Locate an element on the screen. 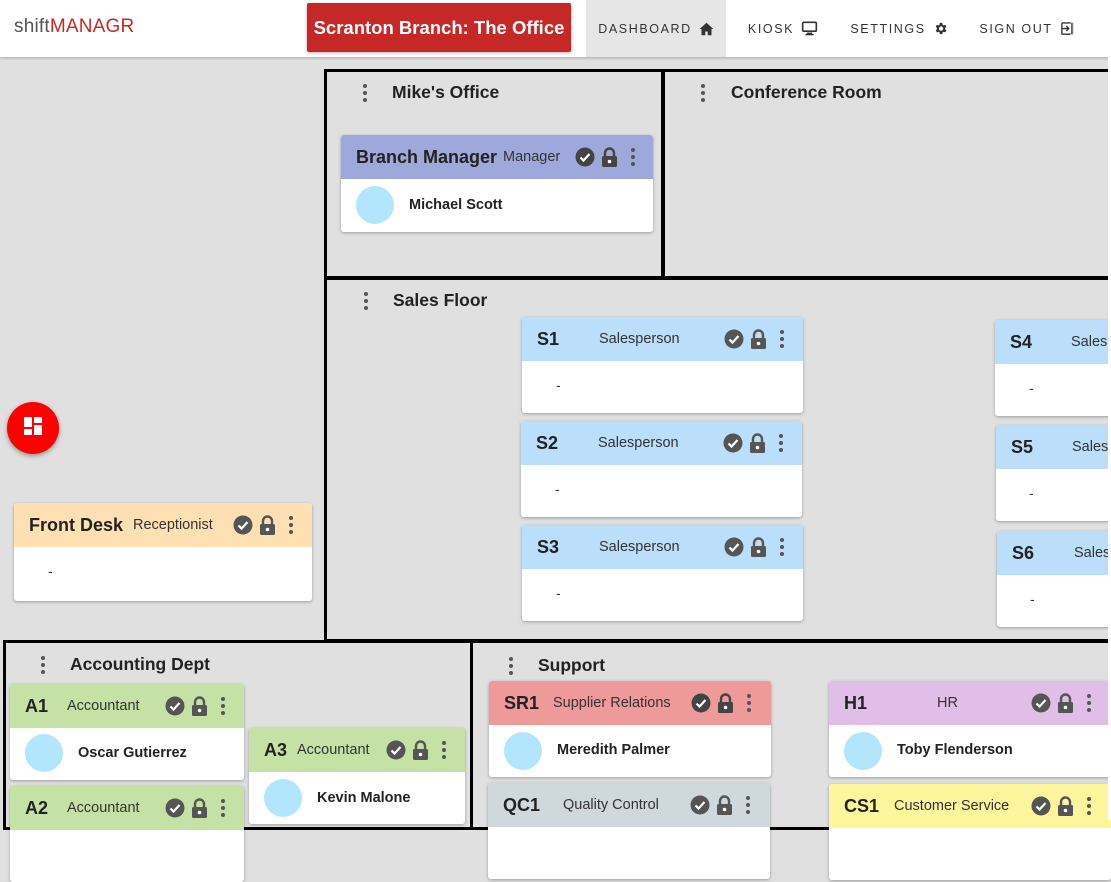 The width and height of the screenshot is (1111, 882). card-header: Branch Manager Manager is located at coordinates (497, 157).